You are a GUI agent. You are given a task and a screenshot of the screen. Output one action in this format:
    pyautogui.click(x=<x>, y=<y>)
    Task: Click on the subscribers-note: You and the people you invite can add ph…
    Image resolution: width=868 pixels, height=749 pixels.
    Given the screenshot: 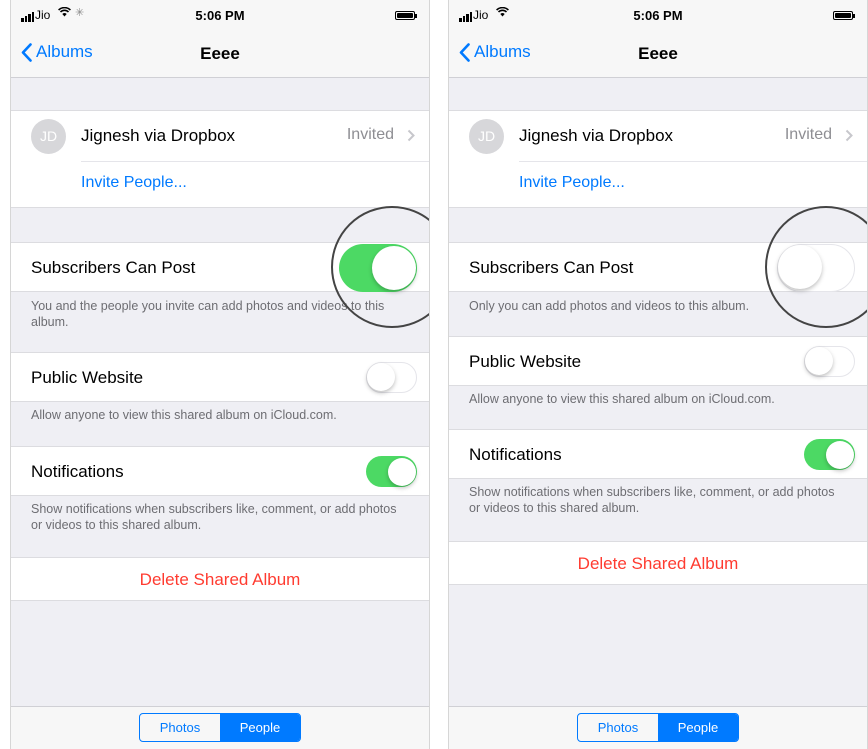 What is the action you would take?
    pyautogui.click(x=208, y=314)
    